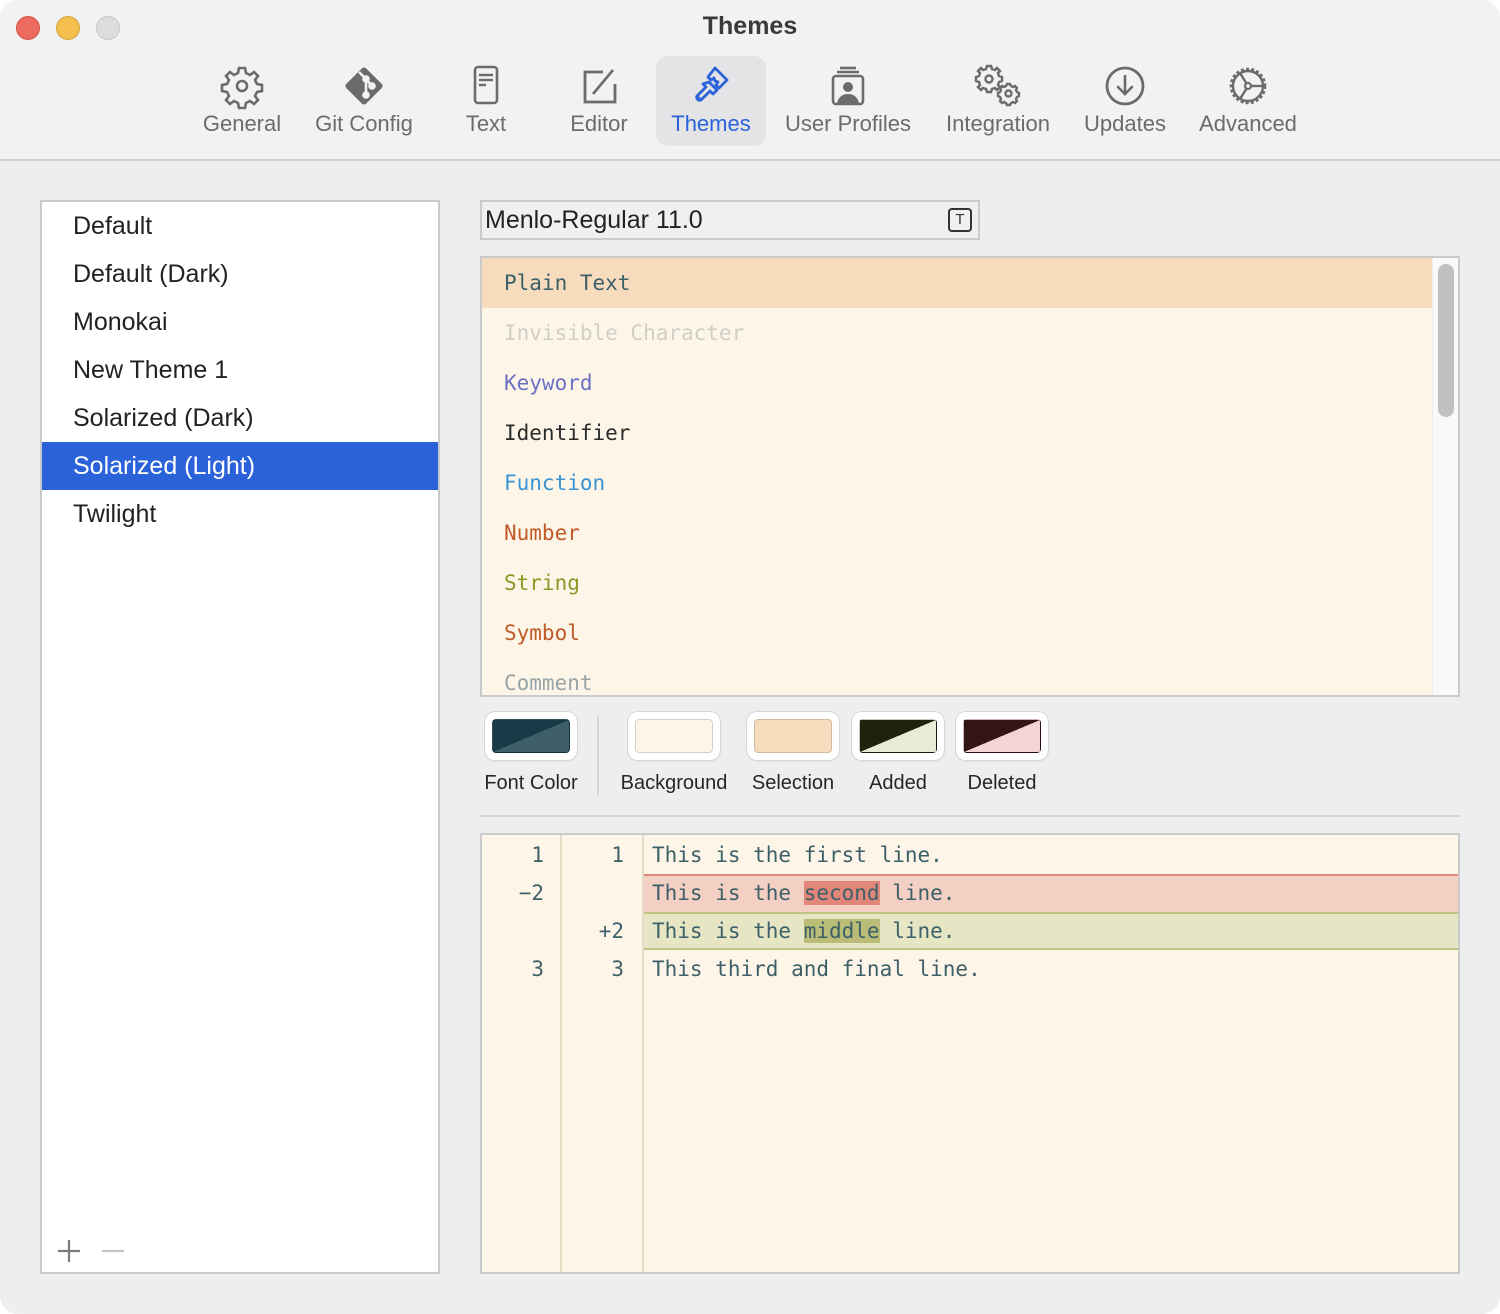  I want to click on syntax-element-row: Keyword, so click(957, 383).